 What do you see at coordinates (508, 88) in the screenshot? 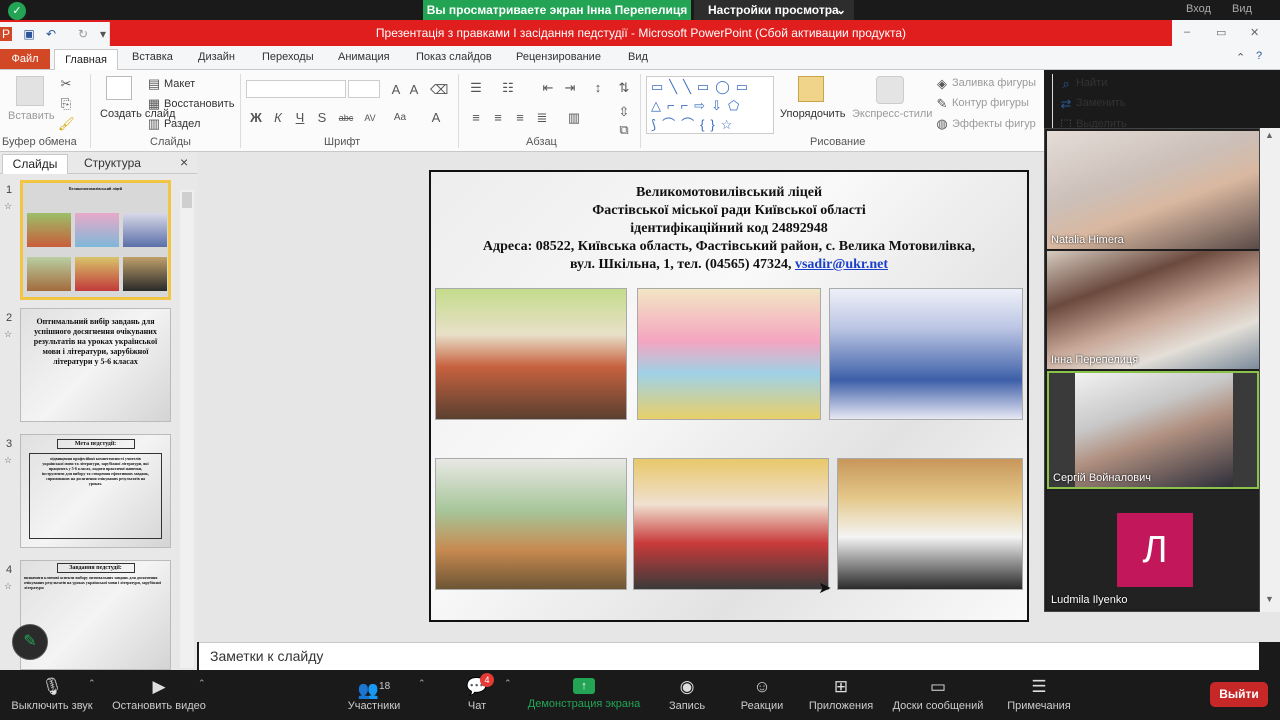
I see `numbering-icon: ☷` at bounding box center [508, 88].